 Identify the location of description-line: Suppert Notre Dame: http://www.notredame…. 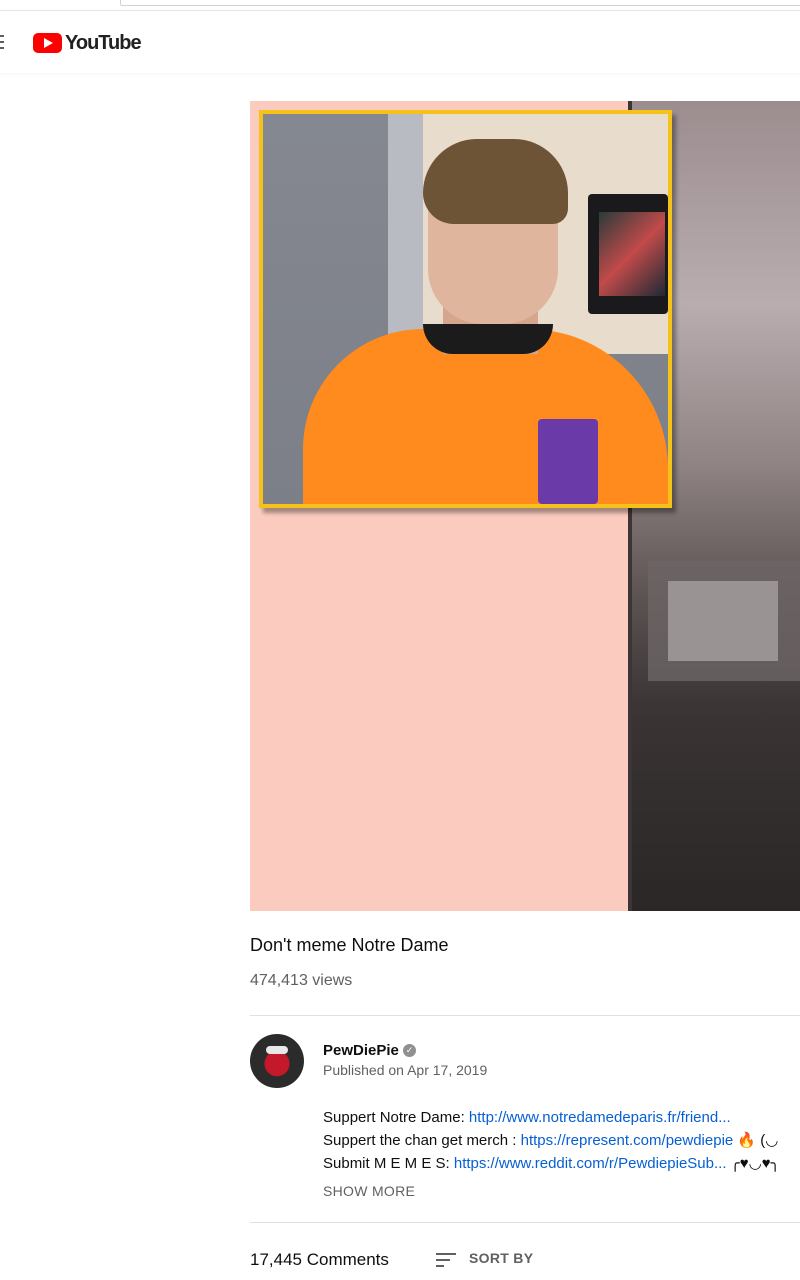
(527, 1117).